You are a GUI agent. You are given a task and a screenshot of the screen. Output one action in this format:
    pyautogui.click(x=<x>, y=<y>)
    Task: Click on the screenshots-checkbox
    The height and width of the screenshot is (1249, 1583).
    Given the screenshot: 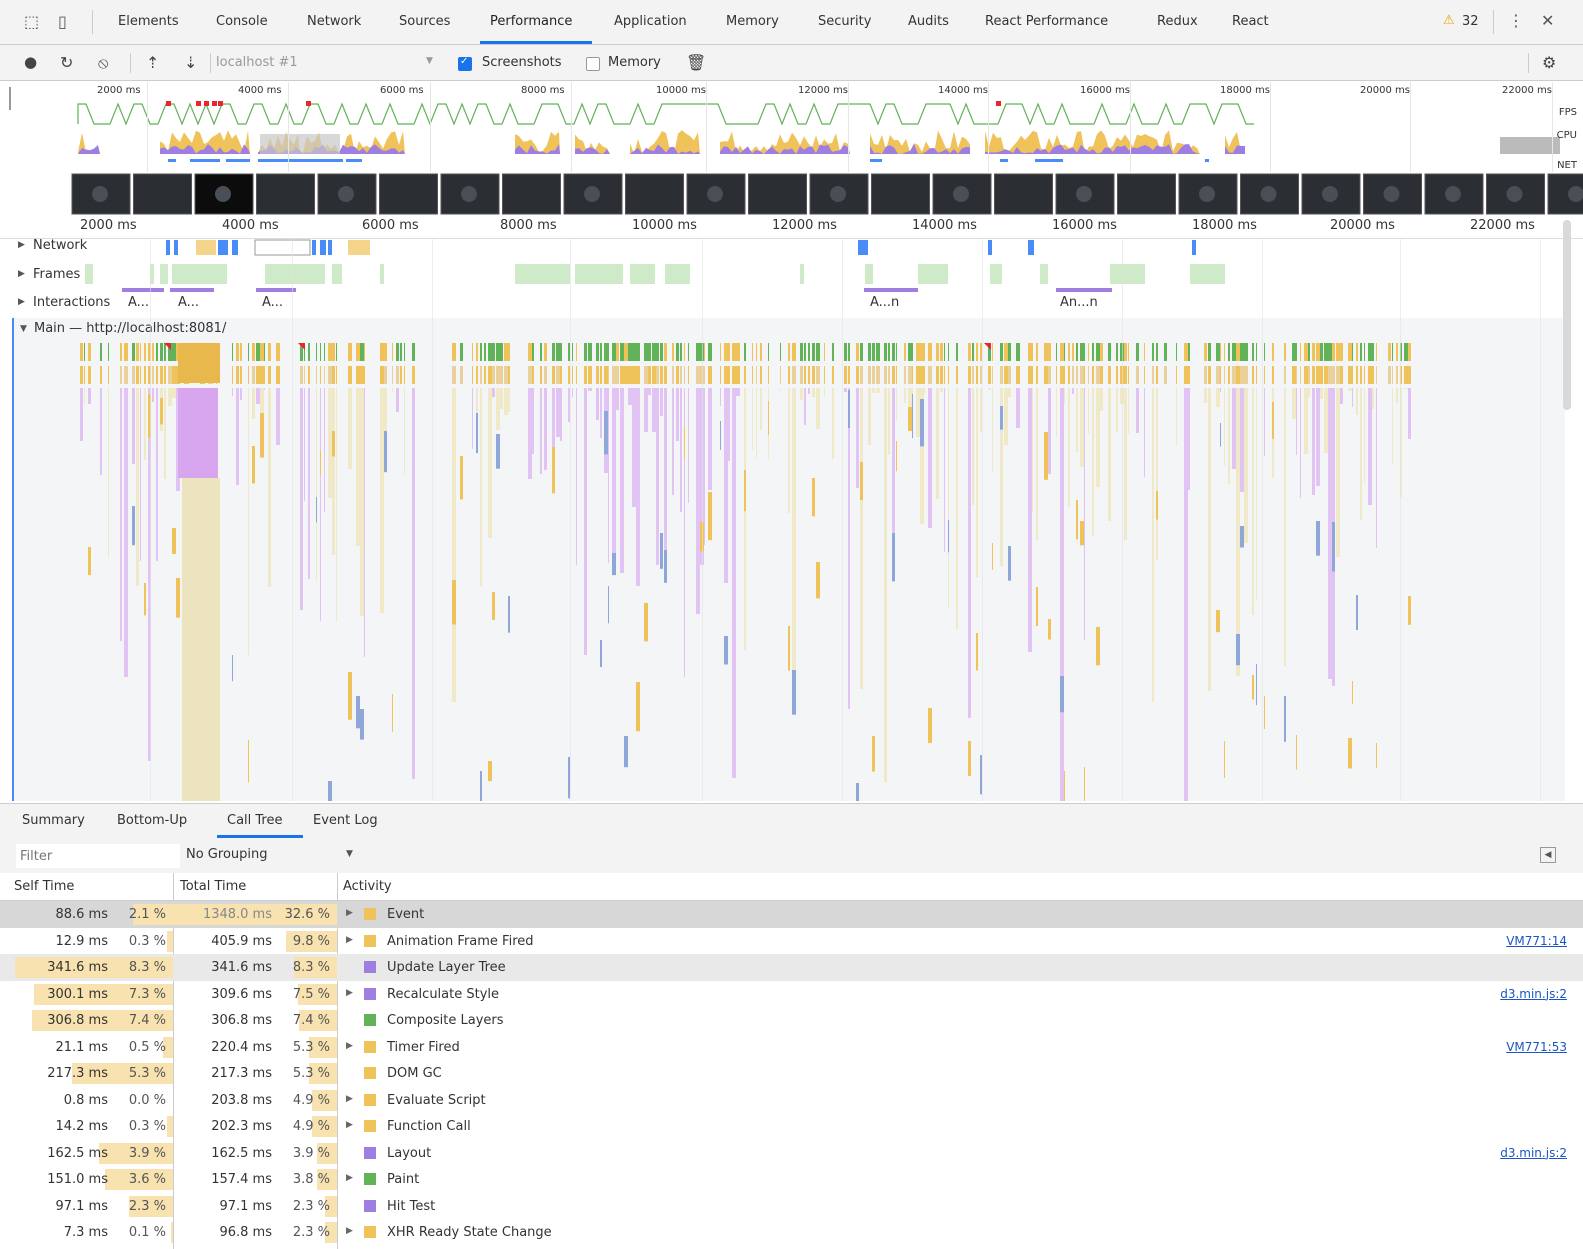 What is the action you would take?
    pyautogui.click(x=465, y=63)
    